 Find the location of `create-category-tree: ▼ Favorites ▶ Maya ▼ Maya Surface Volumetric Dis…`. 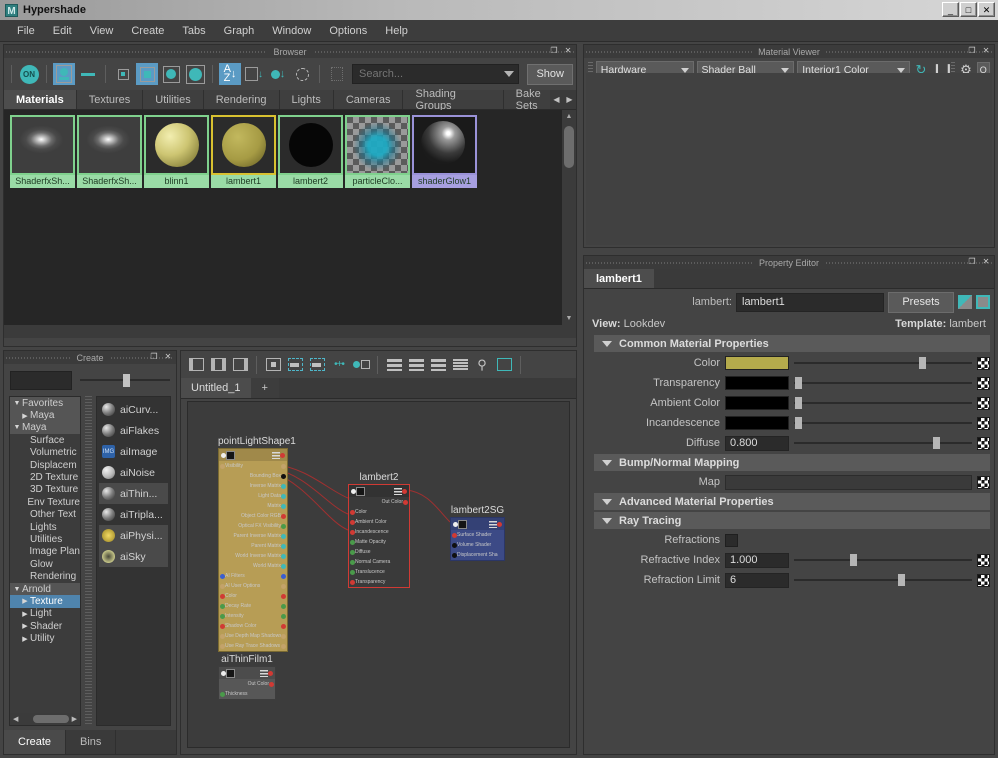

create-category-tree: ▼ Favorites ▶ Maya ▼ Maya Surface Volumetric Dis… is located at coordinates (45, 561).